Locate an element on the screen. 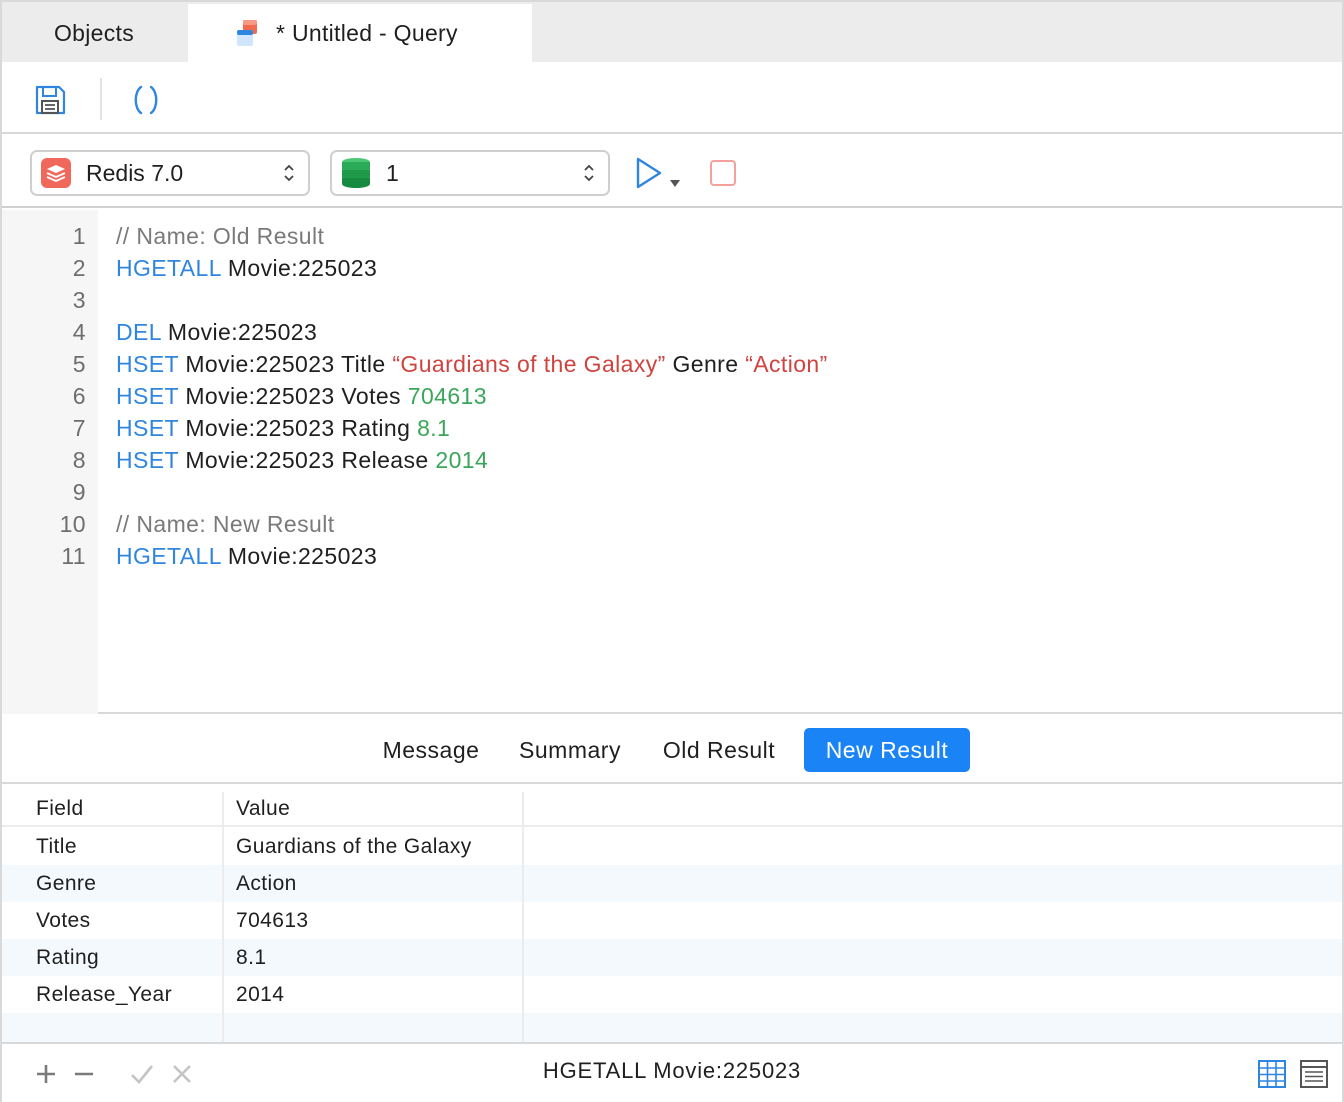 Image resolution: width=1344 pixels, height=1102 pixels. discard-changes-button is located at coordinates (182, 1074).